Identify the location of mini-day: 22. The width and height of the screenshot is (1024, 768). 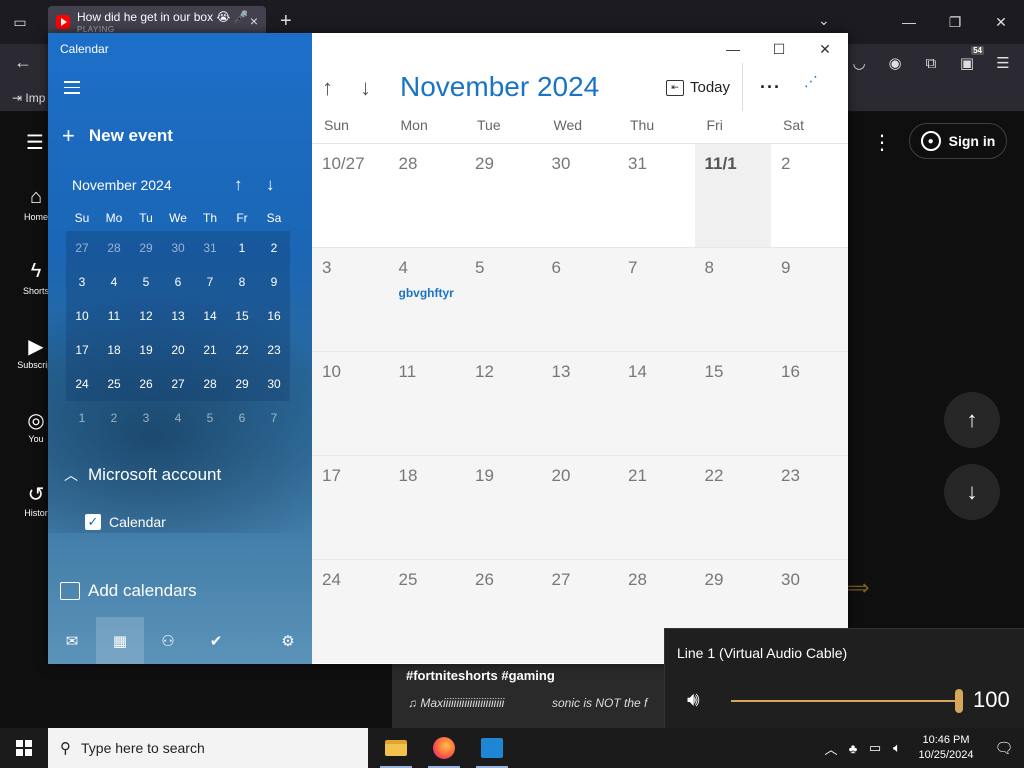
(242, 350).